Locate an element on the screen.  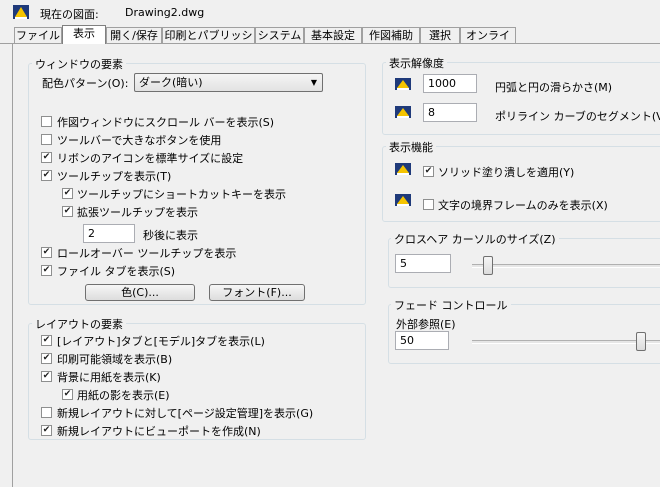
crosshair-size-track is located at coordinates (566, 266).